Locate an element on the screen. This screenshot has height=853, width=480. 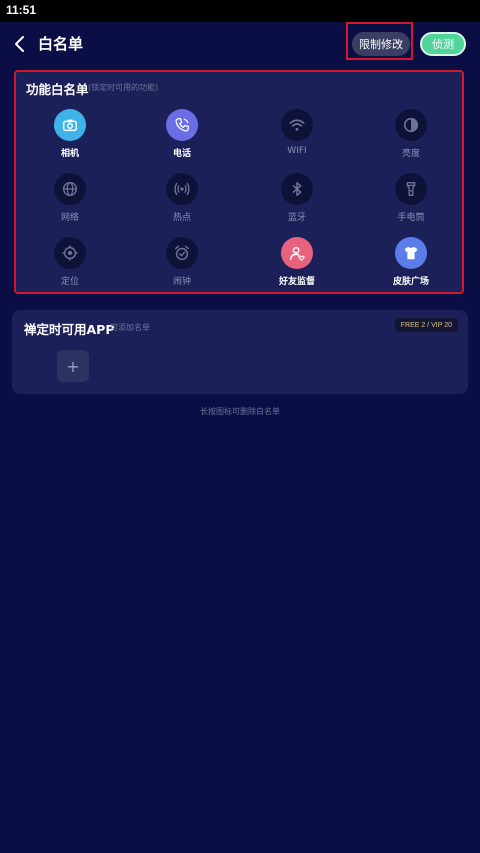
plus-icon: + is located at coordinates (73, 366).